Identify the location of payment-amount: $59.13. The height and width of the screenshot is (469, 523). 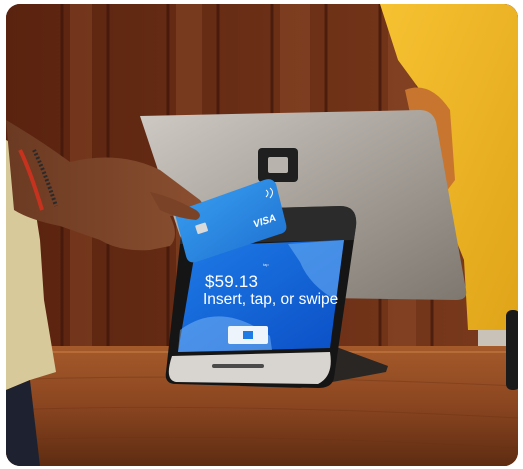
(232, 281).